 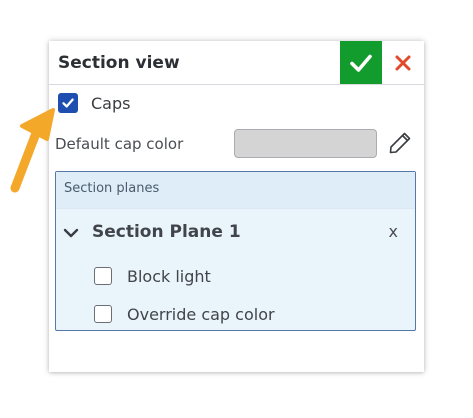 I want to click on block-light-option: Block light, so click(x=152, y=276).